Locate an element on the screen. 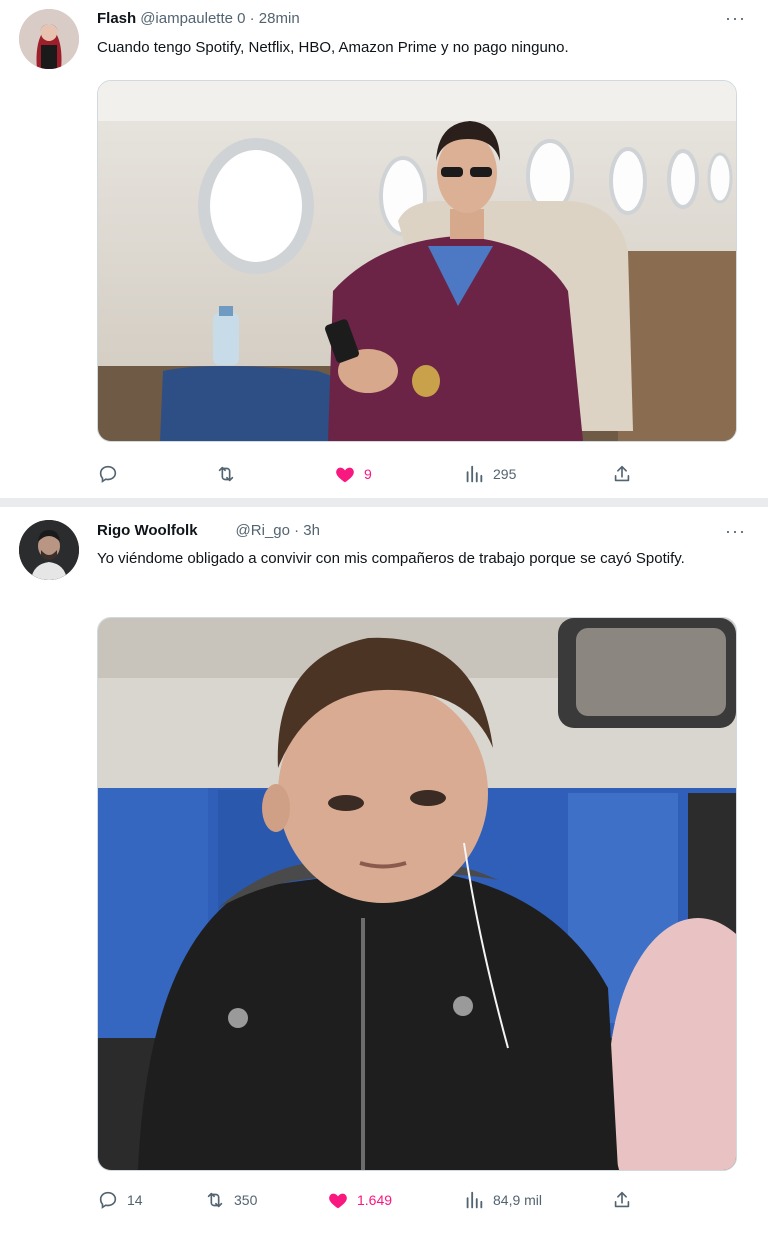 Image resolution: width=768 pixels, height=1233 pixels. reply-button: 14 is located at coordinates (120, 1200).